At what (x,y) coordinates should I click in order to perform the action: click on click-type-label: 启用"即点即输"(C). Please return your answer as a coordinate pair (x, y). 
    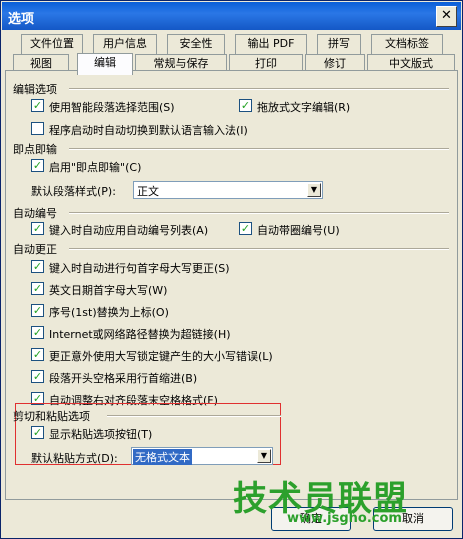
    Looking at the image, I should click on (95, 167).